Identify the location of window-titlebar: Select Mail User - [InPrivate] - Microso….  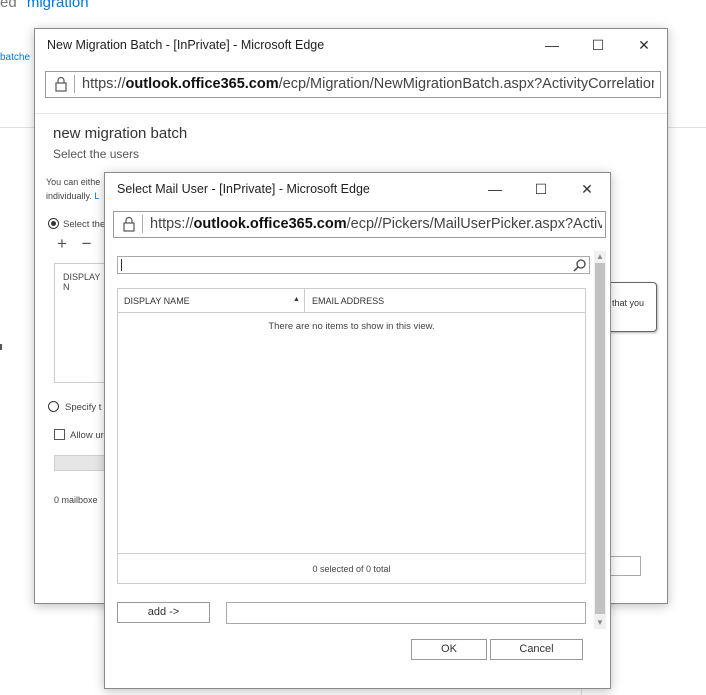
(357, 188).